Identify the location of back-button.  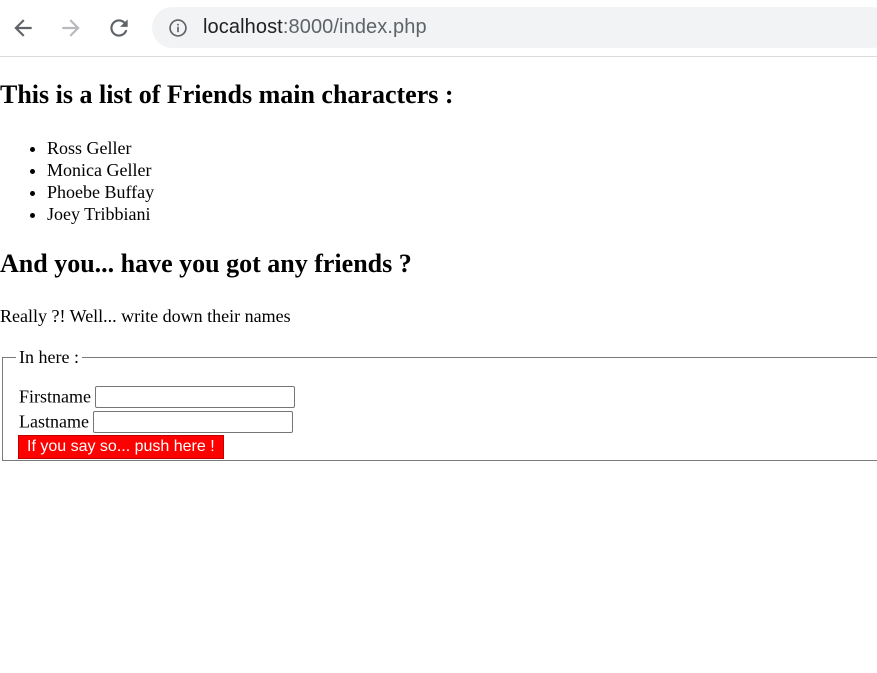
(23, 28).